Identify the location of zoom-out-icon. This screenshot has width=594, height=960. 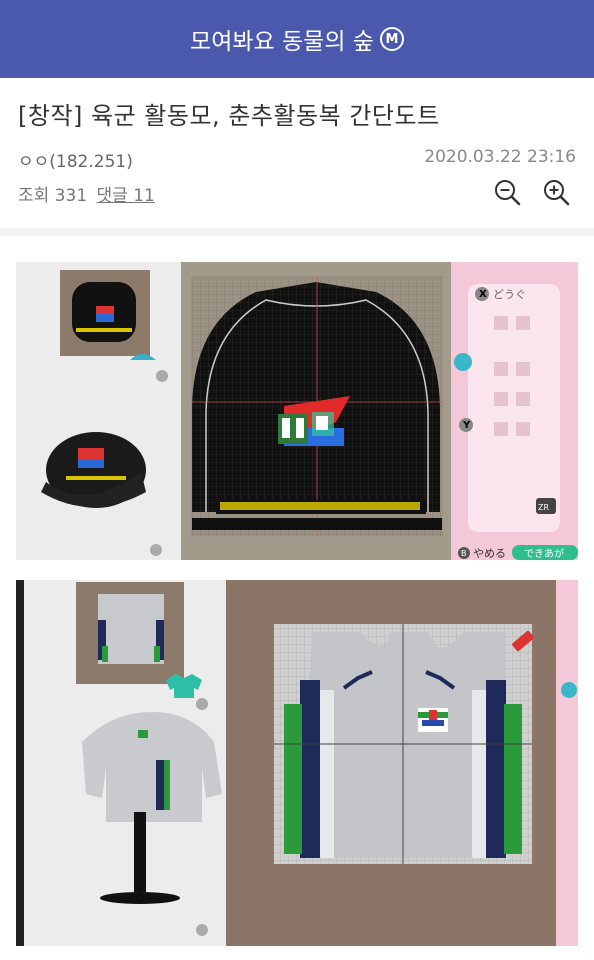
(507, 192).